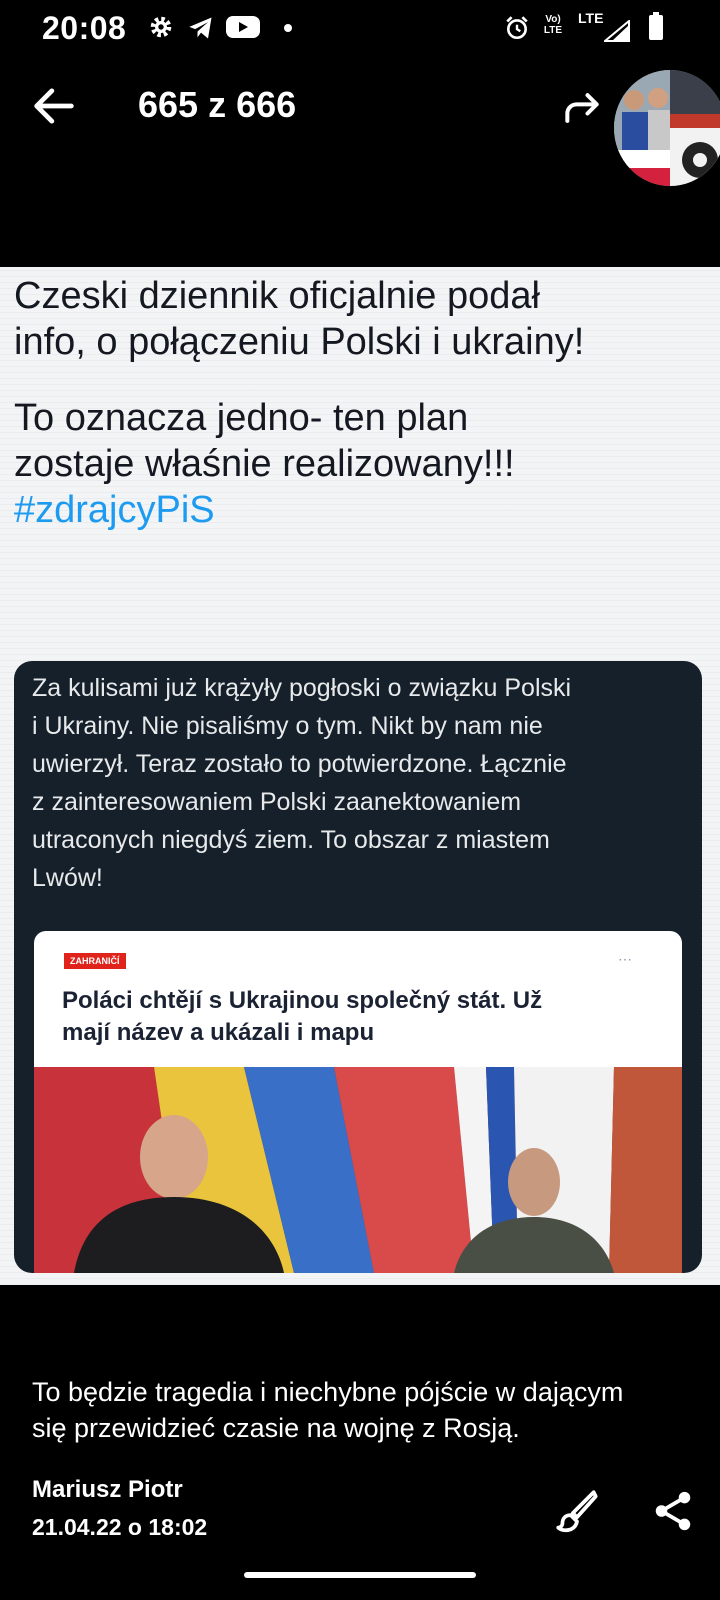 The width and height of the screenshot is (720, 1600). I want to click on avatar, so click(667, 128).